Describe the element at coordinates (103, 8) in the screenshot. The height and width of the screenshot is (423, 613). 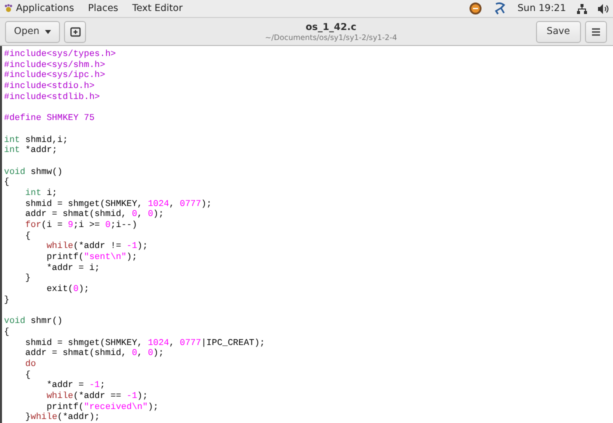
I see `top-menu: Places` at that location.